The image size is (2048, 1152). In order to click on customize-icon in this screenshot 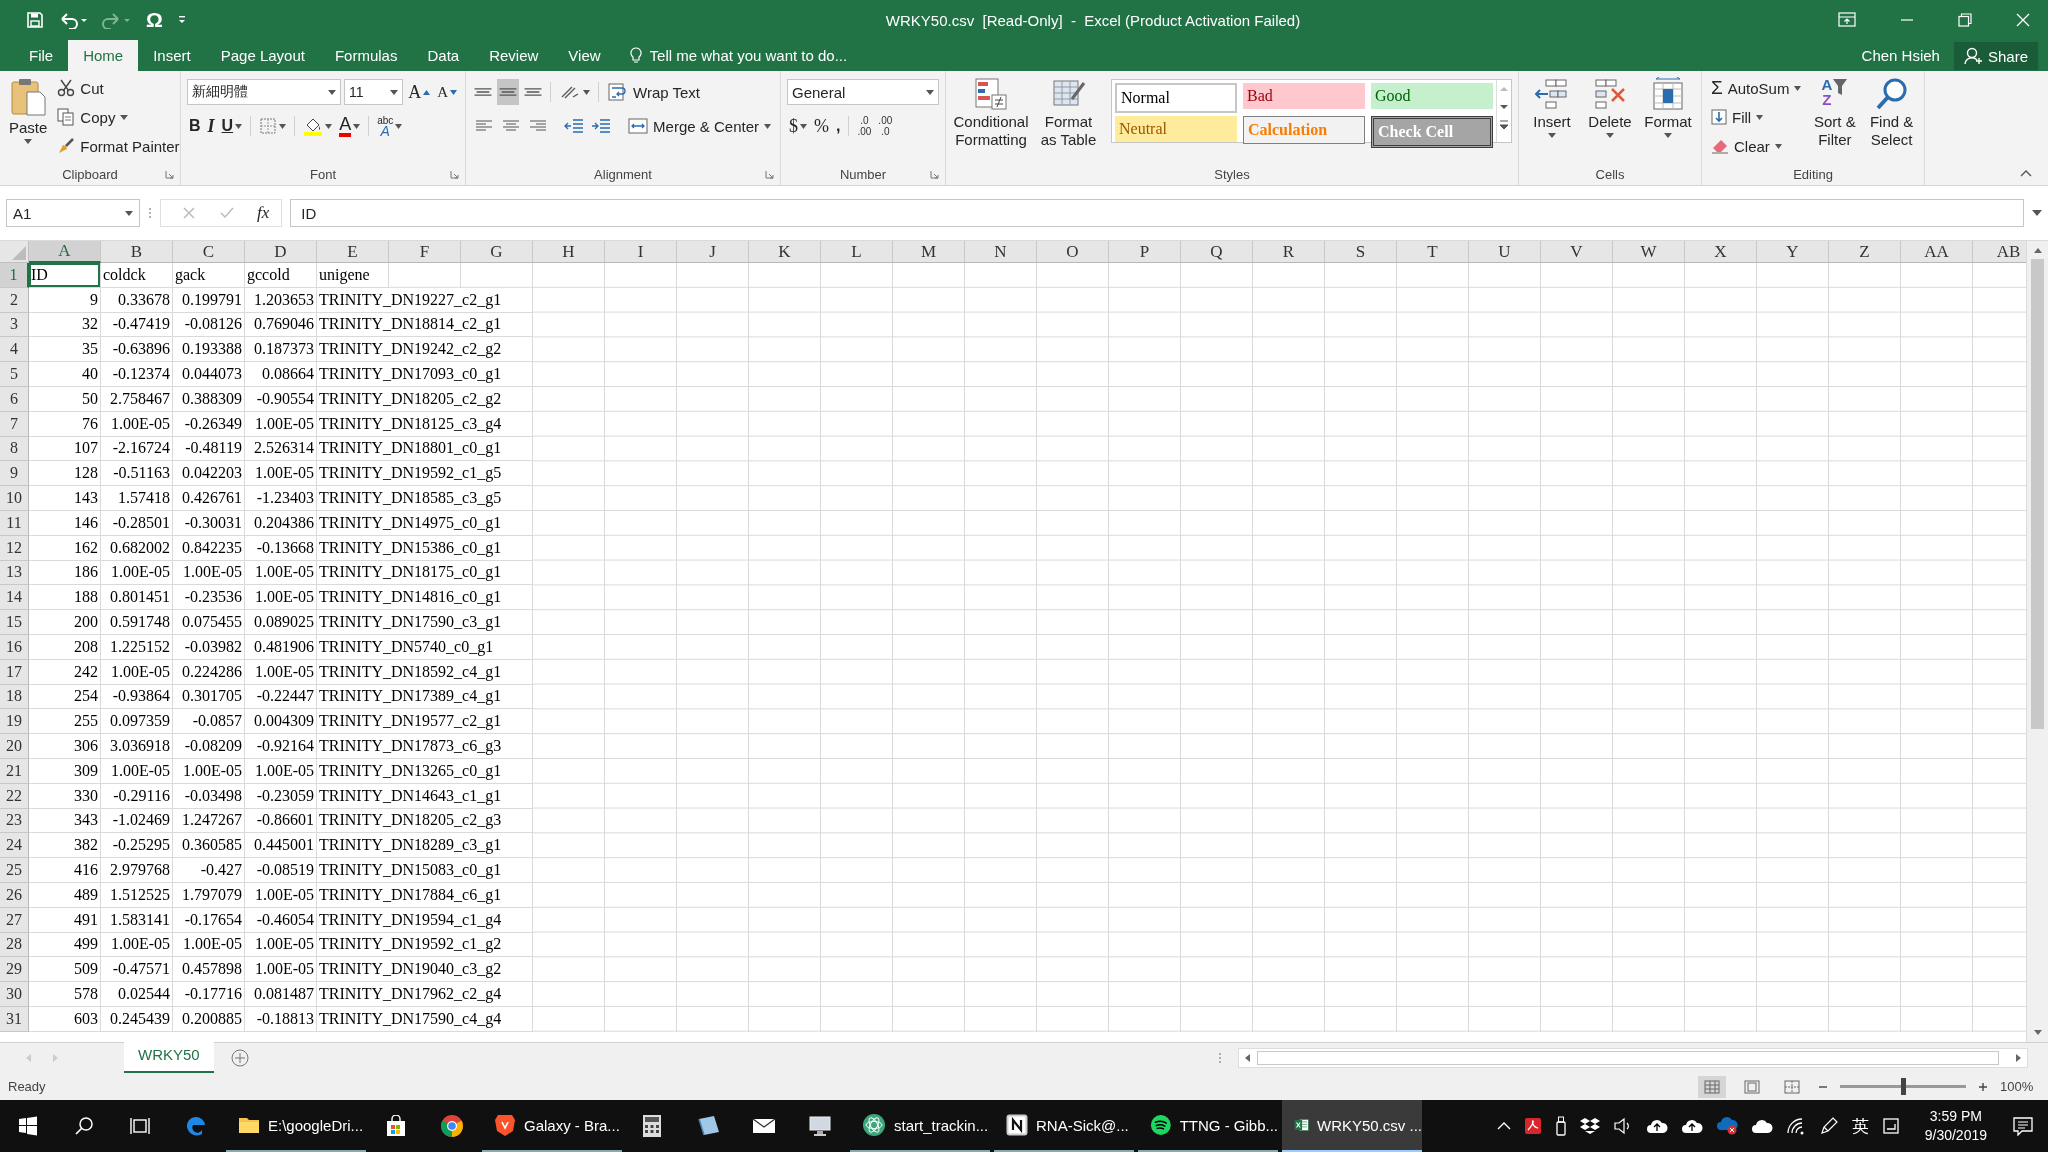, I will do `click(181, 20)`.